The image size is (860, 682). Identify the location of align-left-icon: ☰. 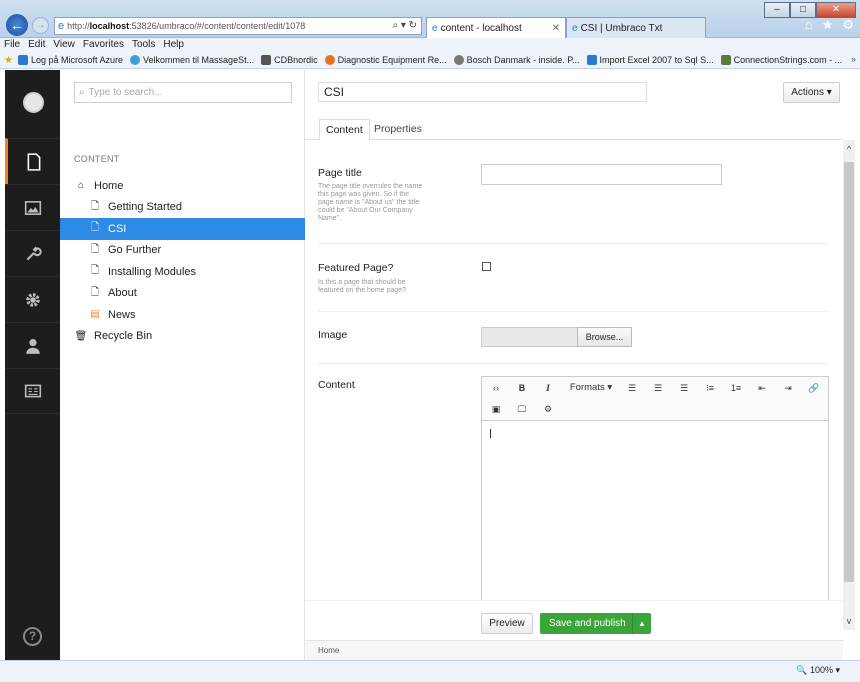
(632, 388).